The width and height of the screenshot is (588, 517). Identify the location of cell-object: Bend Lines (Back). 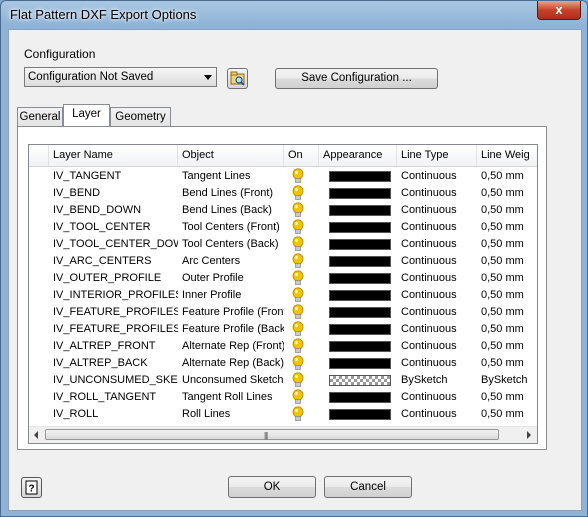
(227, 210).